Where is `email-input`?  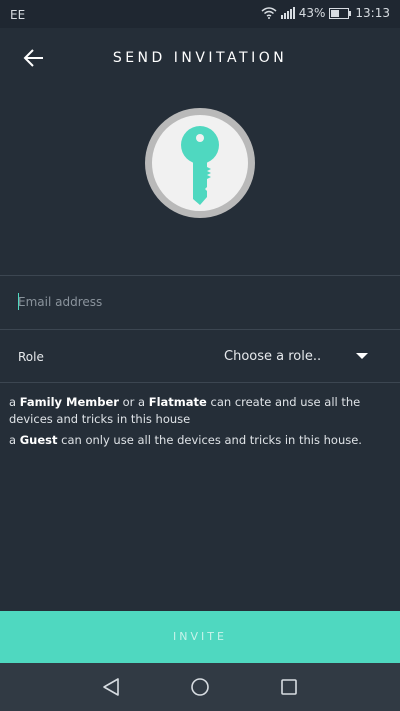
email-input is located at coordinates (198, 302).